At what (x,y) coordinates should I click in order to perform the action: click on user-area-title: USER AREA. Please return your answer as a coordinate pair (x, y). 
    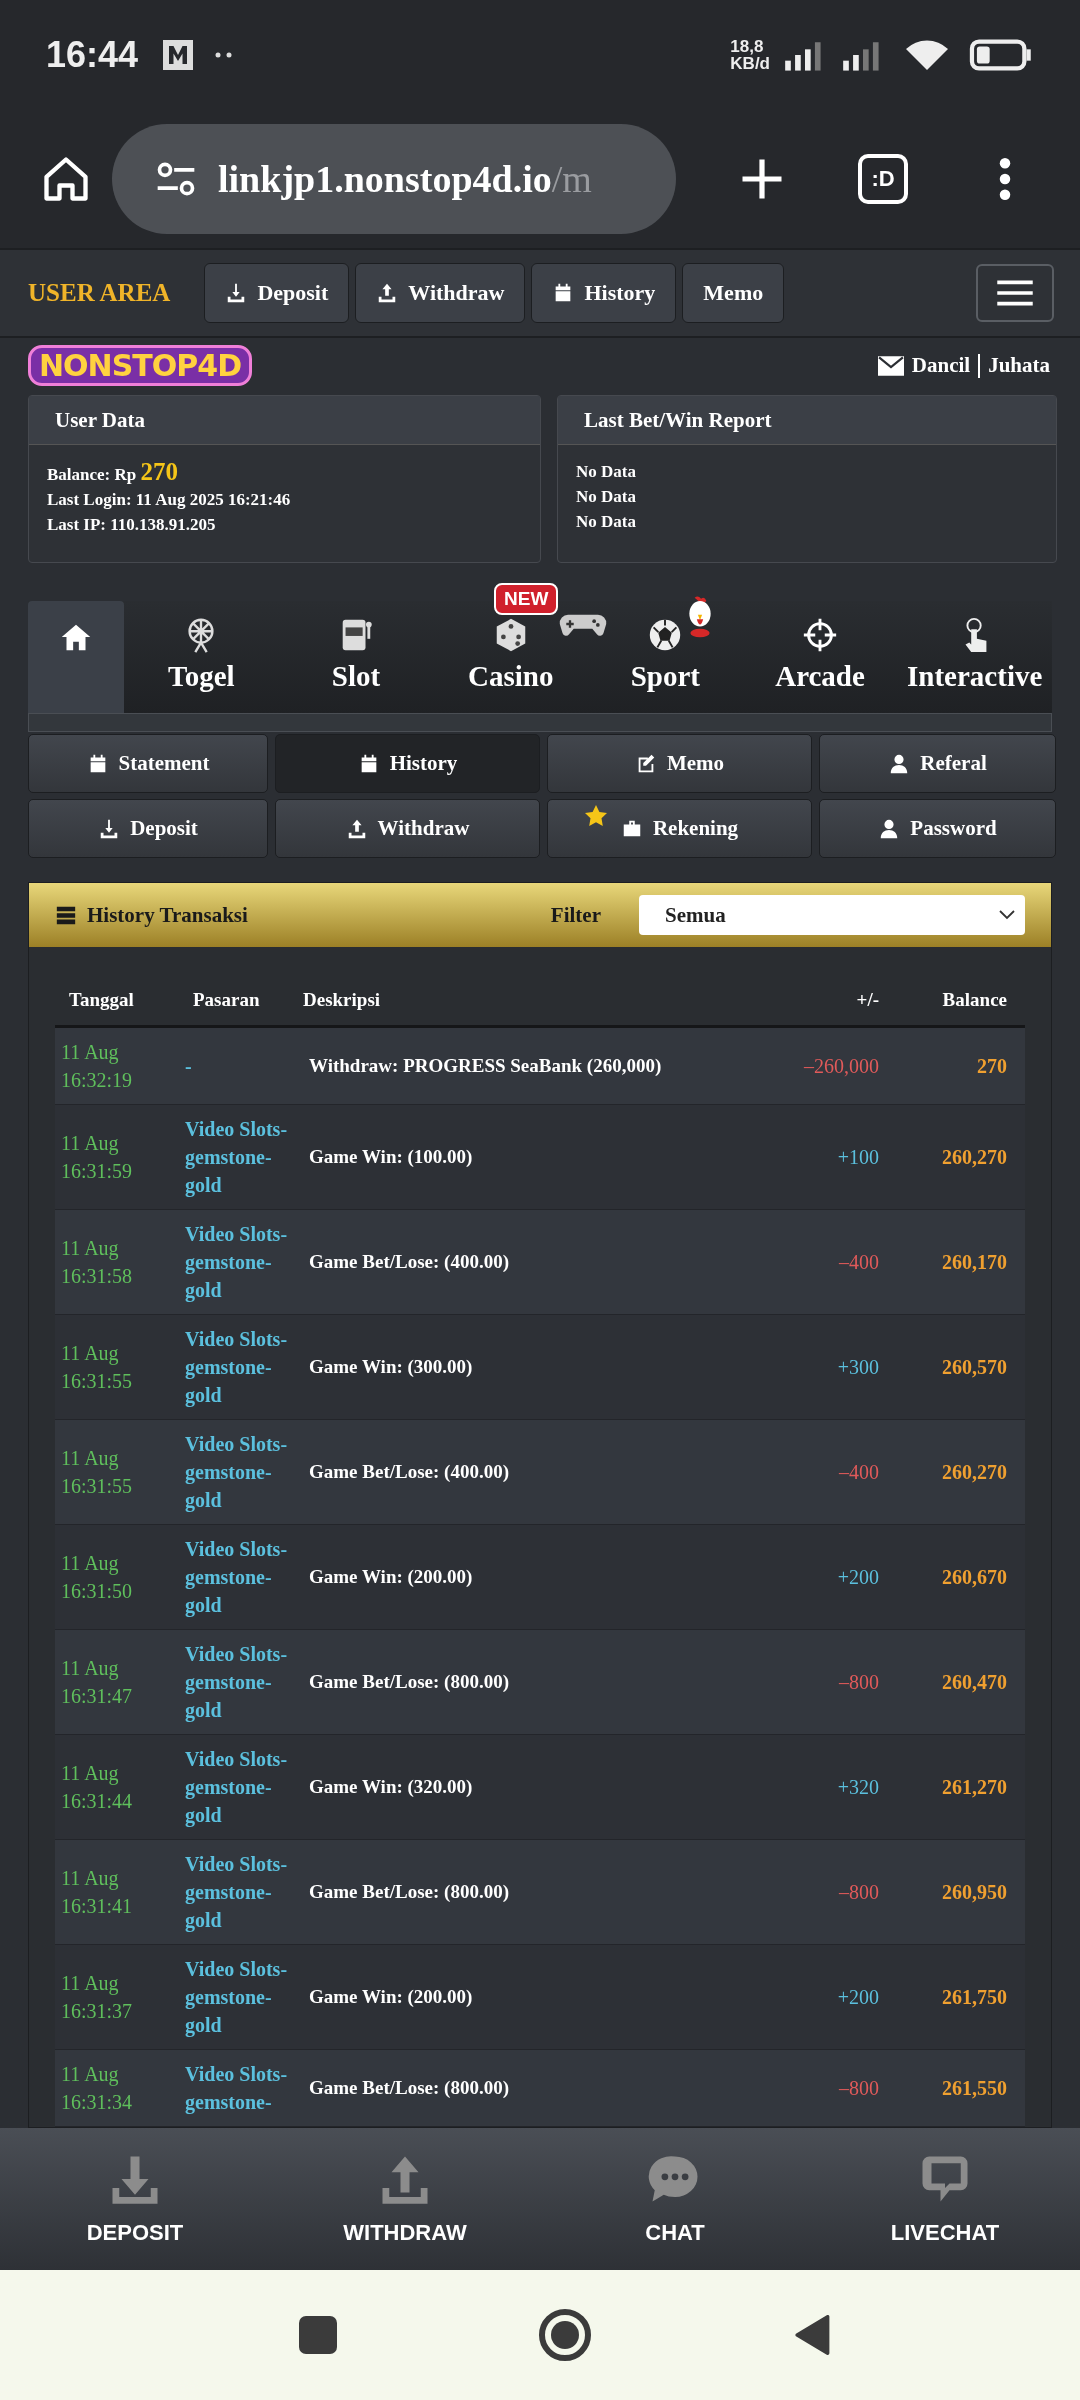
    Looking at the image, I should click on (99, 293).